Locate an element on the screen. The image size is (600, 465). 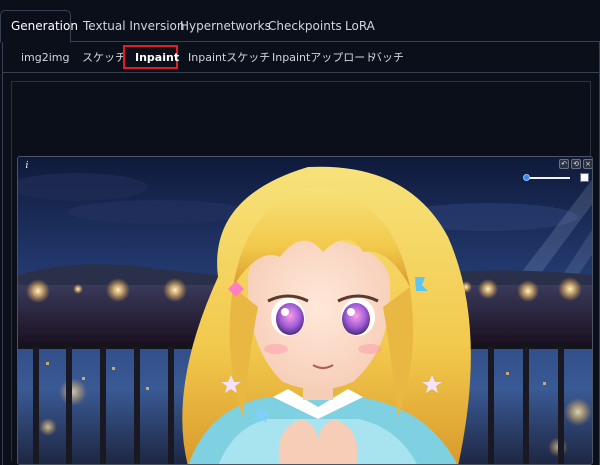
tab-textual-inversion: Textual Inversion is located at coordinates (133, 26).